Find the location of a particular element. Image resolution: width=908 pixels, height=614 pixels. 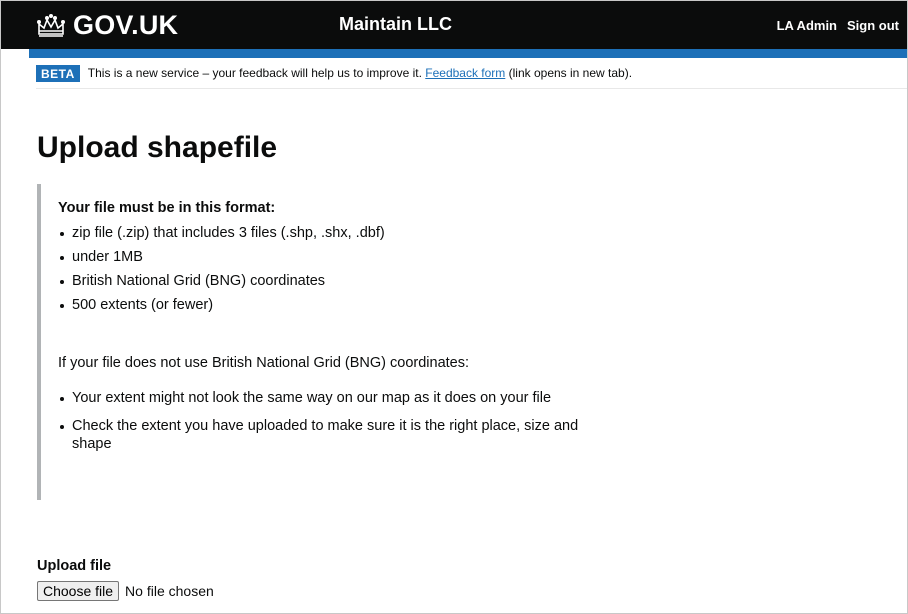

header-accent-bar is located at coordinates (468, 53).